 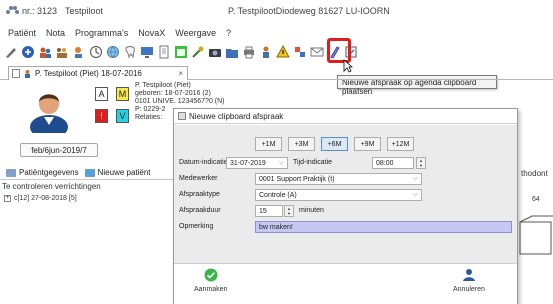 What do you see at coordinates (124, 172) in the screenshot?
I see `tab-label: Nieuwe patiënt` at bounding box center [124, 172].